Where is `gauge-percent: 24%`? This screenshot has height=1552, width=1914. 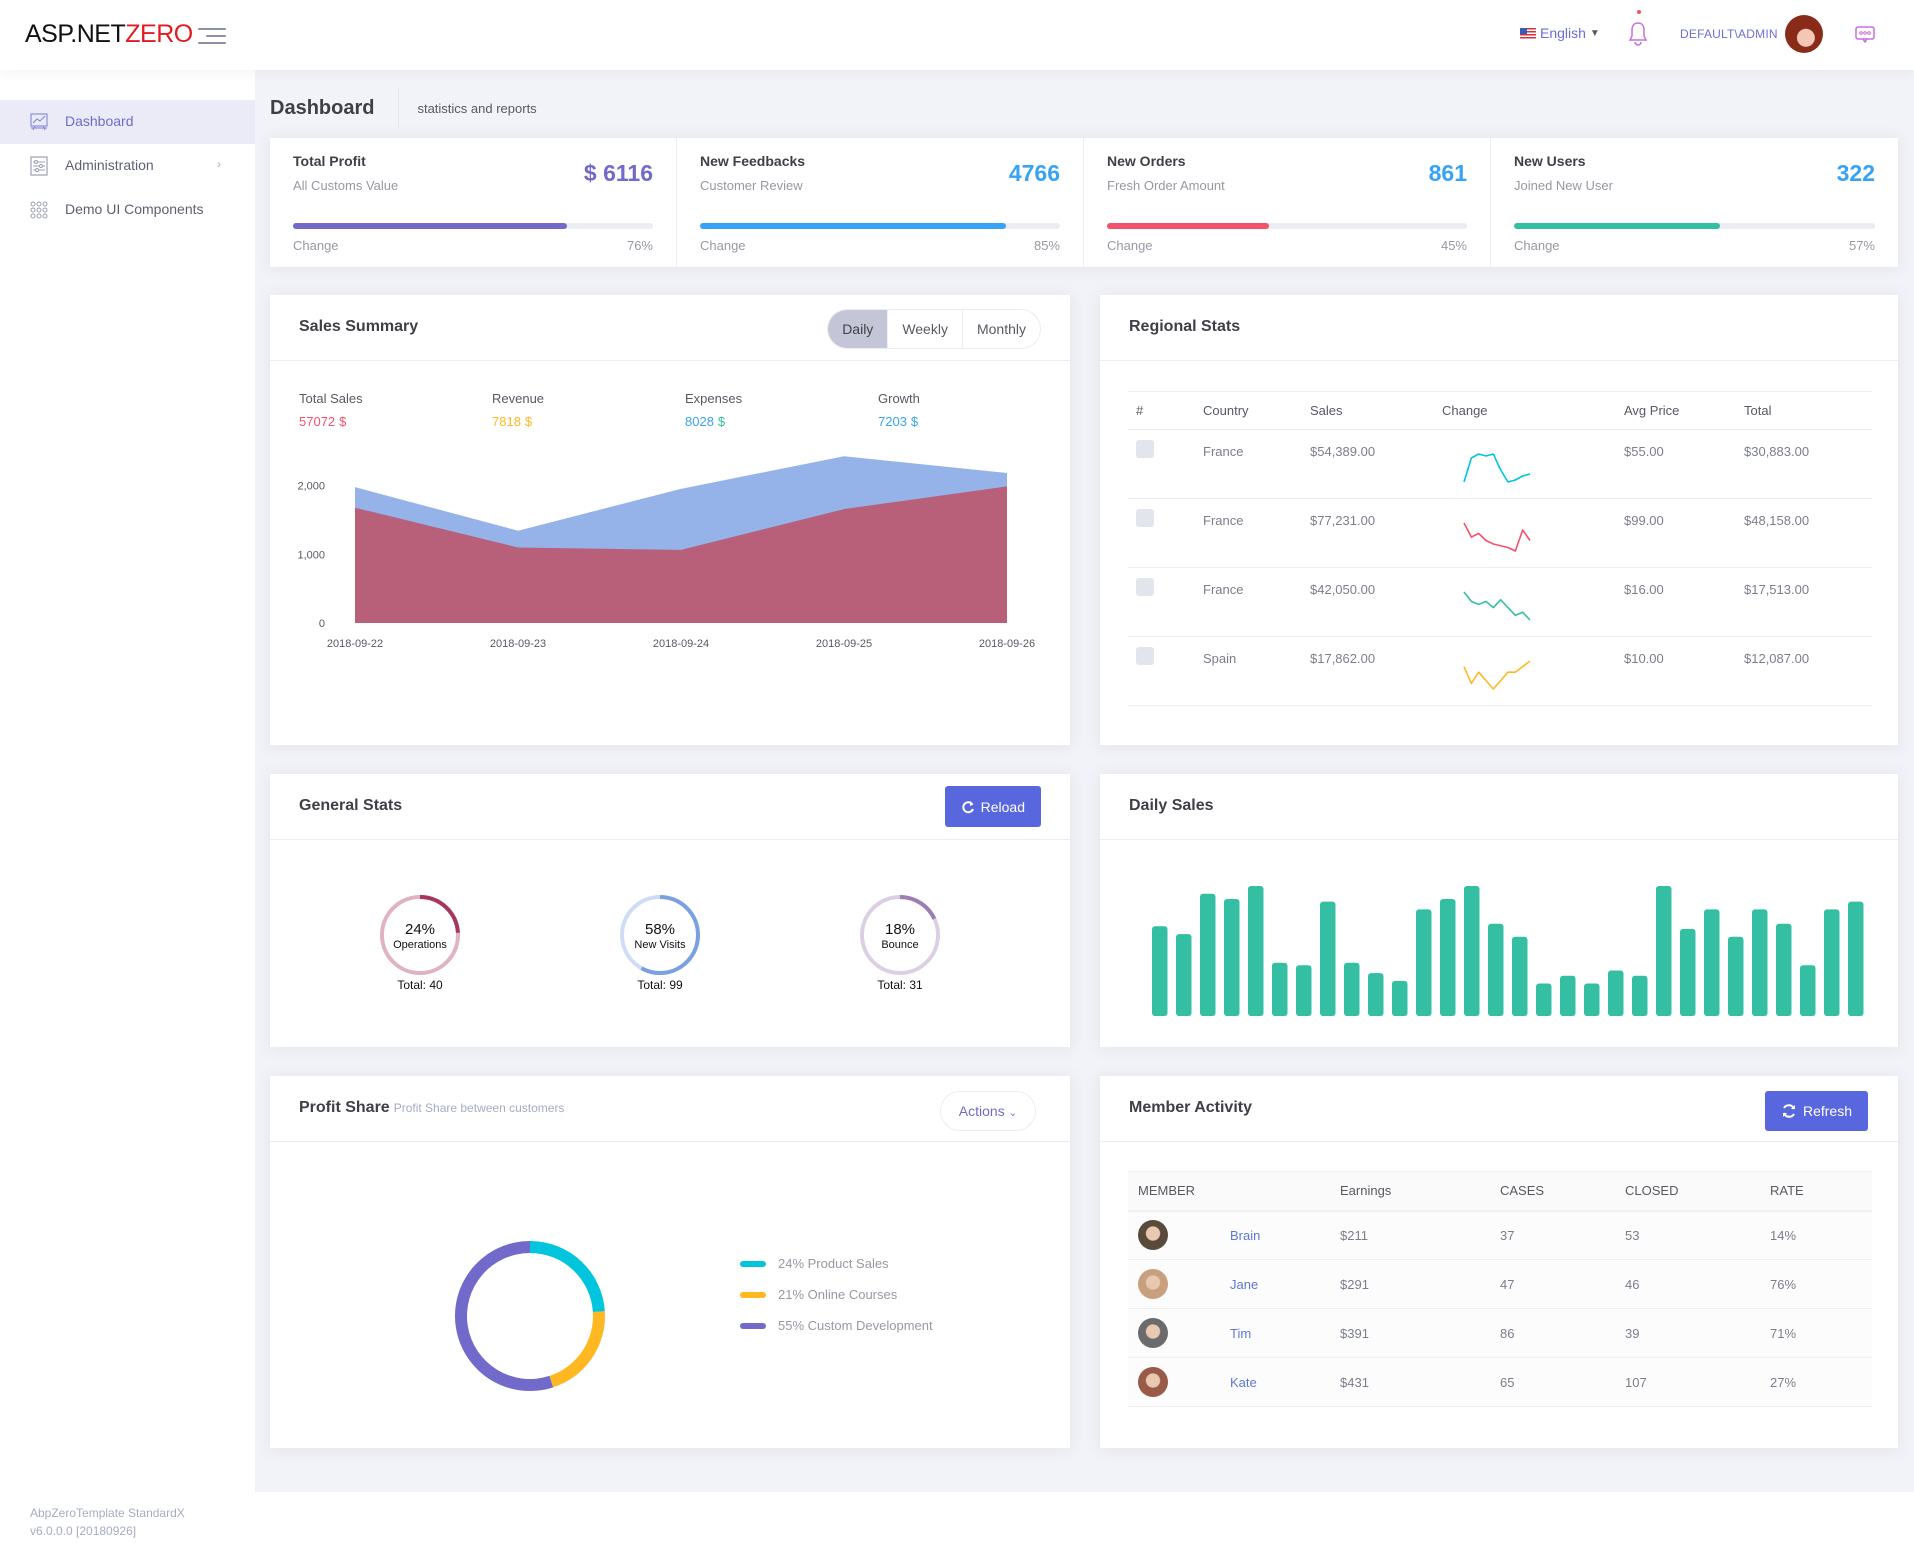 gauge-percent: 24% is located at coordinates (420, 929).